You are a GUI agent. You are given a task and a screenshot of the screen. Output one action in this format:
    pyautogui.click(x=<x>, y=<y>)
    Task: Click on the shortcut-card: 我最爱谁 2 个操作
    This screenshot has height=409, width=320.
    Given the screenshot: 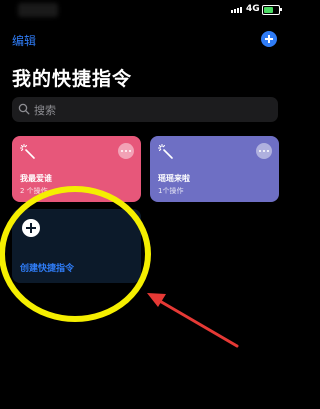 What is the action you would take?
    pyautogui.click(x=76, y=169)
    